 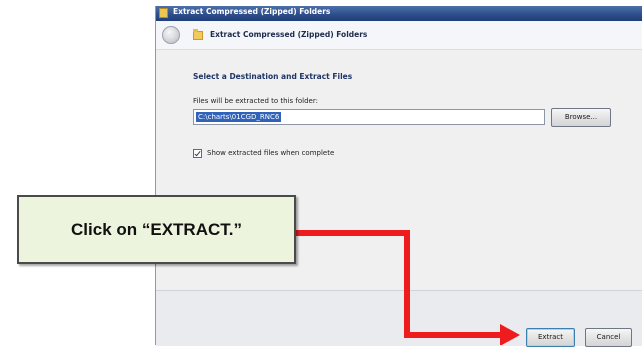 I want to click on instruction-callout: Click on “EXTRACT.”, so click(x=156, y=229).